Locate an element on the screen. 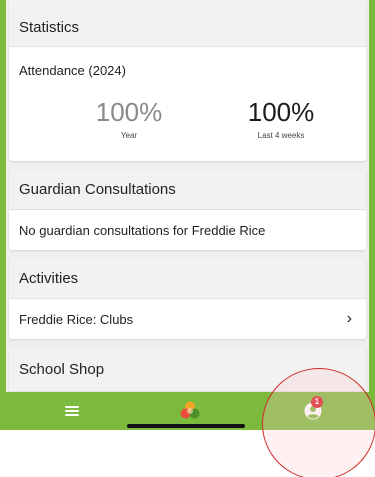 Image resolution: width=375 pixels, height=477 pixels. statistics-header: Statistics is located at coordinates (187, 23).